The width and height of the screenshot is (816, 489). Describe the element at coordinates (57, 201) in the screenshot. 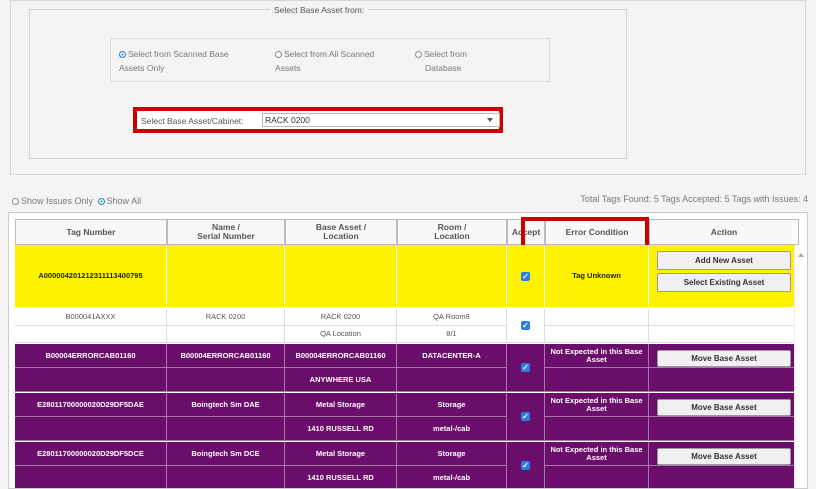

I see `show-issues-only-label: Show Issues Only` at that location.